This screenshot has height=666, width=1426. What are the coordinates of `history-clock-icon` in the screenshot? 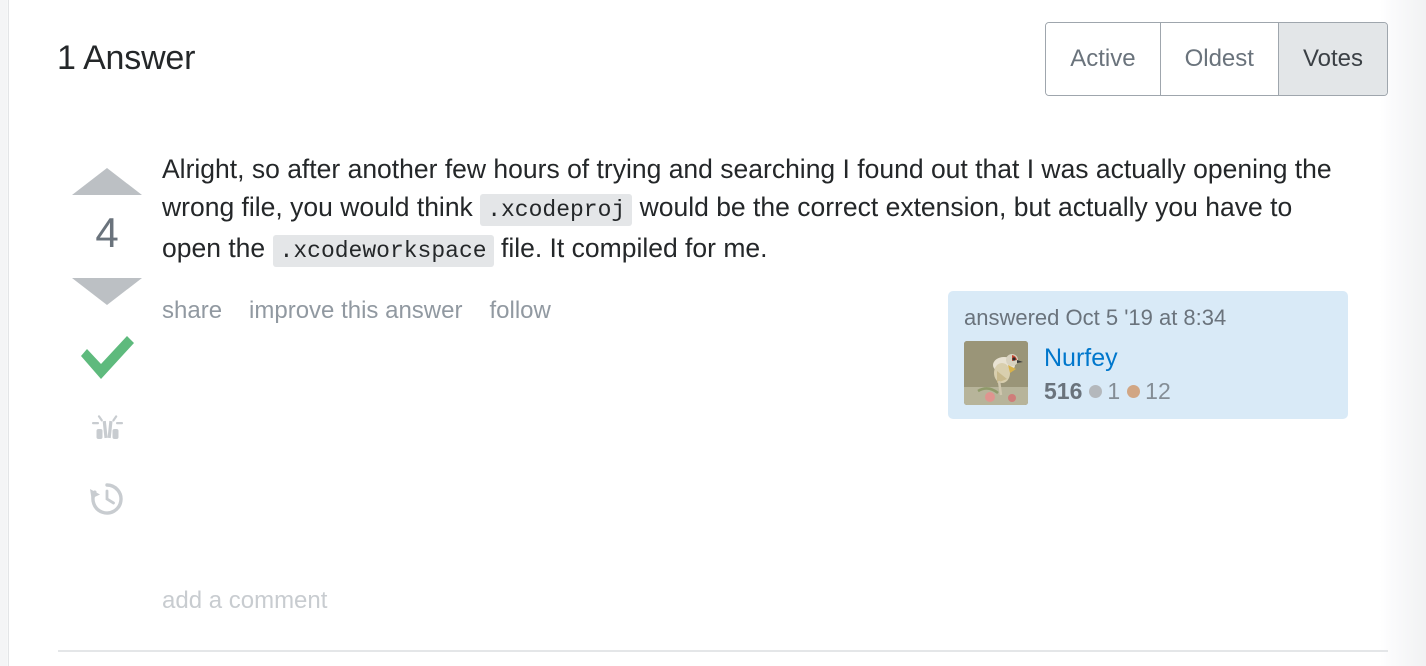 It's located at (106, 499).